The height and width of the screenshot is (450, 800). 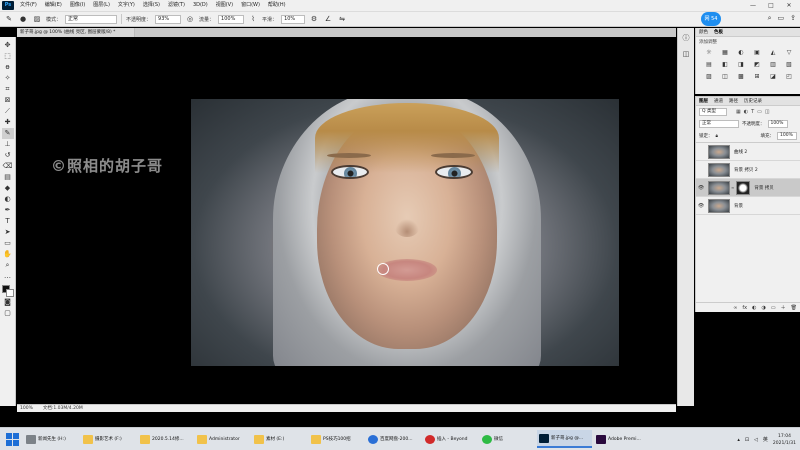 I want to click on menu-select: 选择(S), so click(x=151, y=5).